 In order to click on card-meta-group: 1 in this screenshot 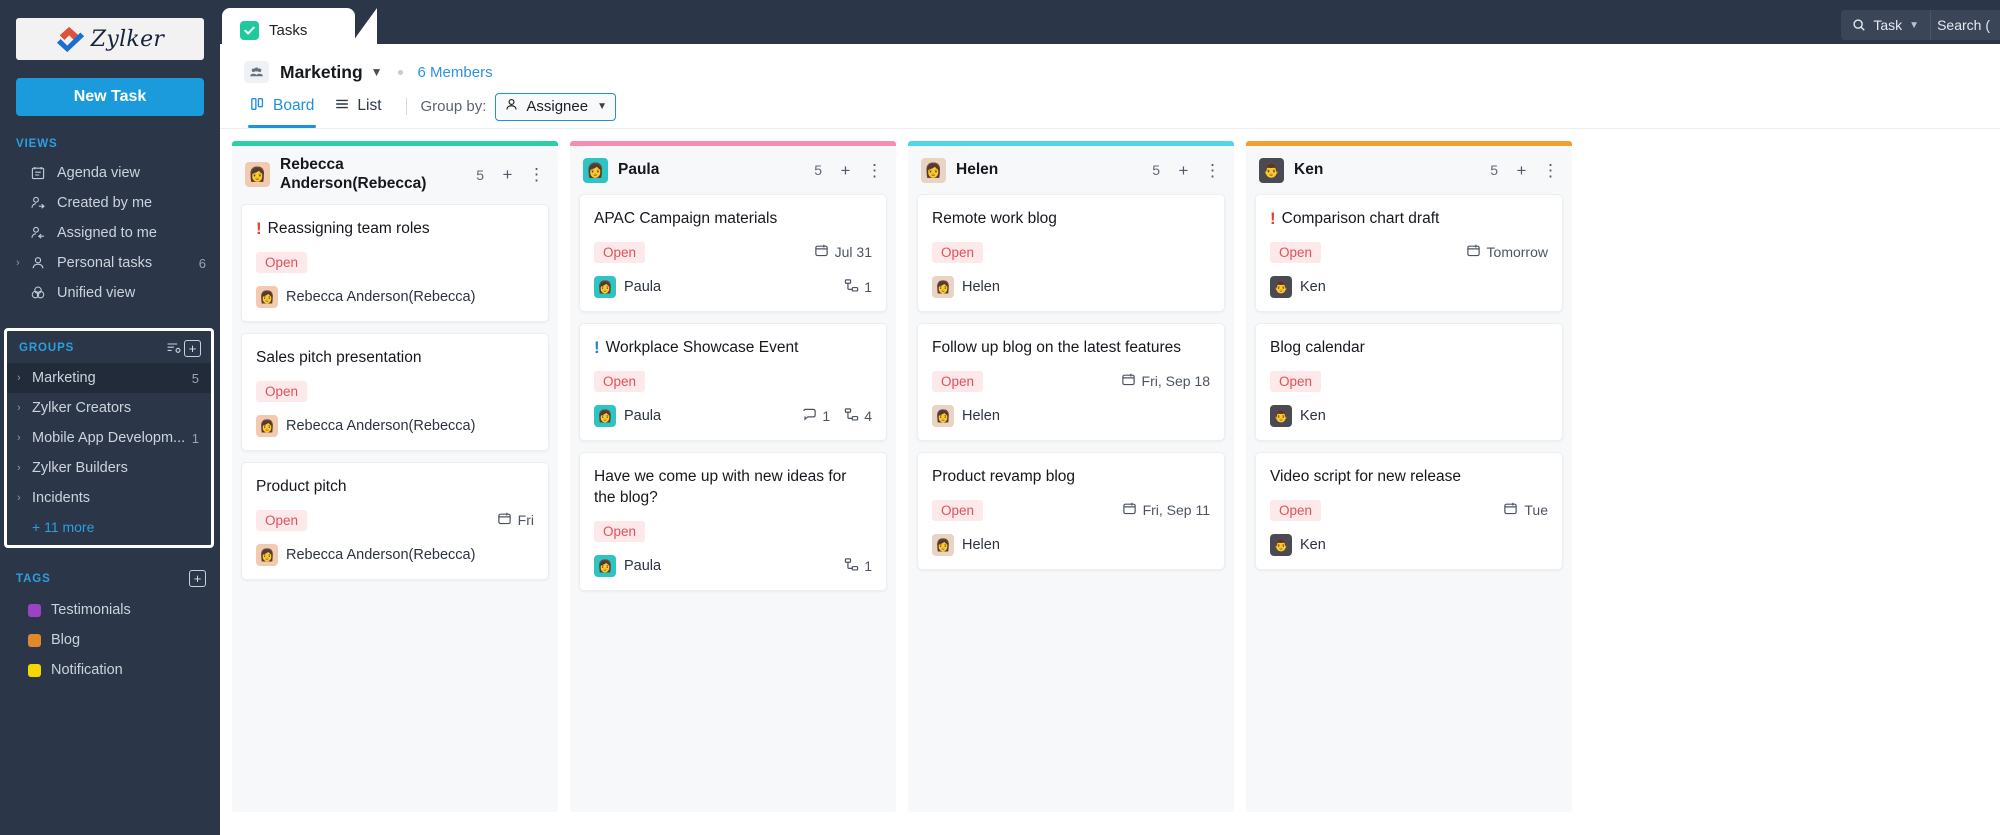, I will do `click(858, 566)`.